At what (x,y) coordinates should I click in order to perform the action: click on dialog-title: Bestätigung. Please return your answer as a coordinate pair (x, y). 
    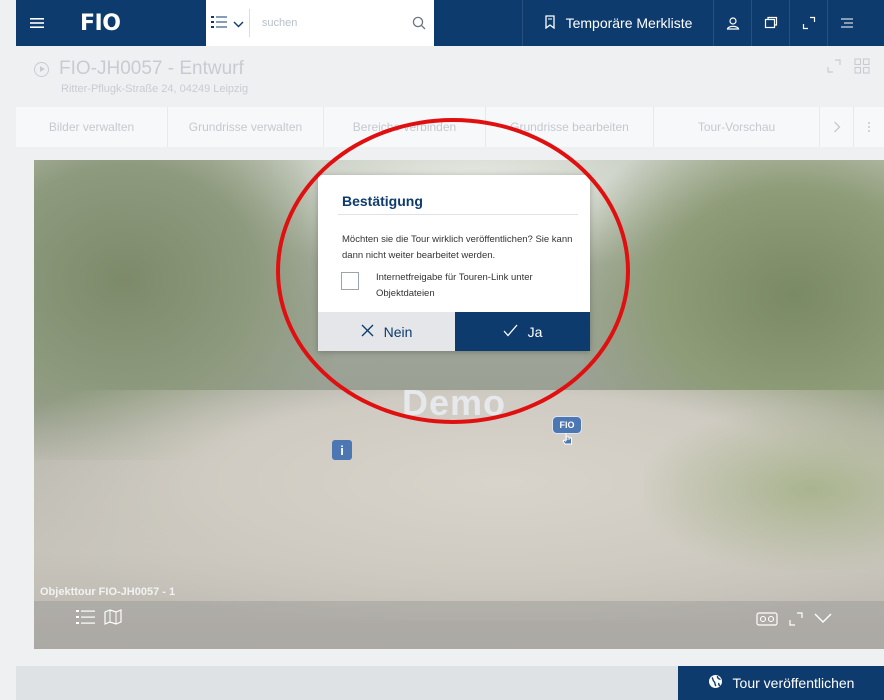
    Looking at the image, I should click on (382, 201).